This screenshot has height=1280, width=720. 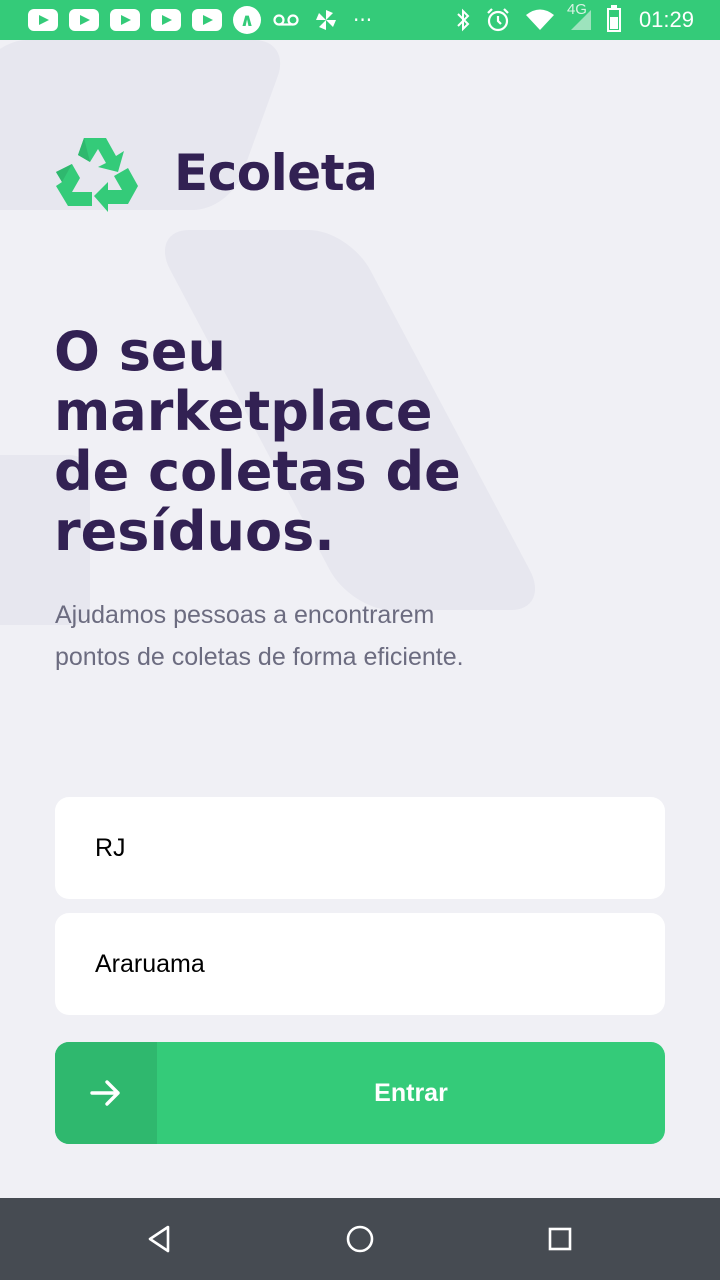 I want to click on city-select: Araruama, so click(x=360, y=964).